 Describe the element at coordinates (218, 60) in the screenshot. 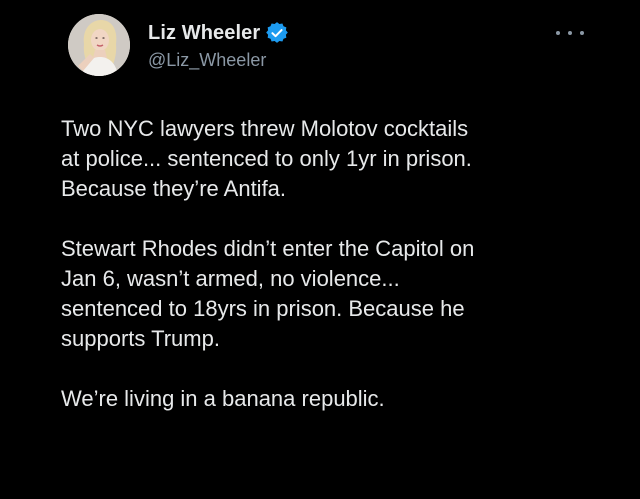

I see `author-handle: @Liz_Wheeler` at that location.